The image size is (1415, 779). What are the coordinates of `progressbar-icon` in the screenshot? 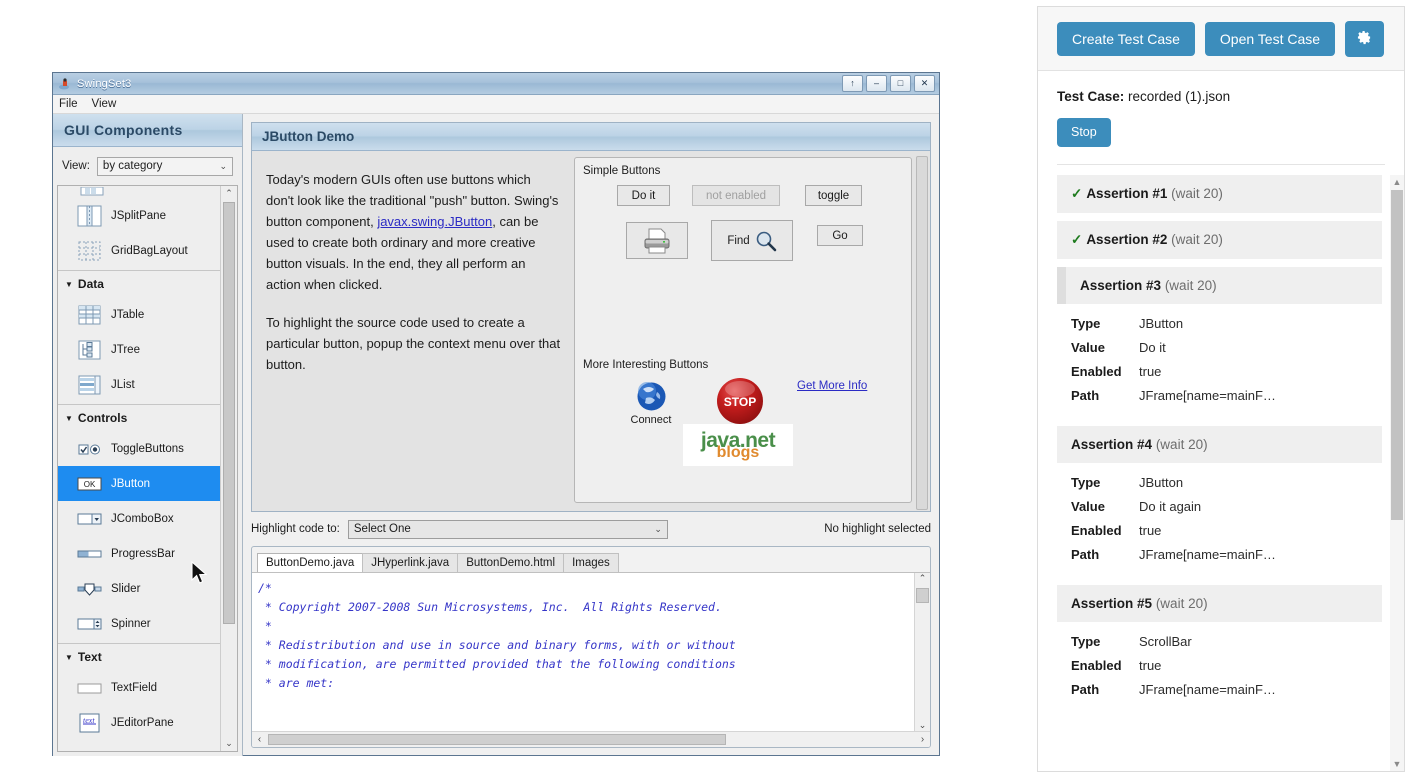 It's located at (89, 554).